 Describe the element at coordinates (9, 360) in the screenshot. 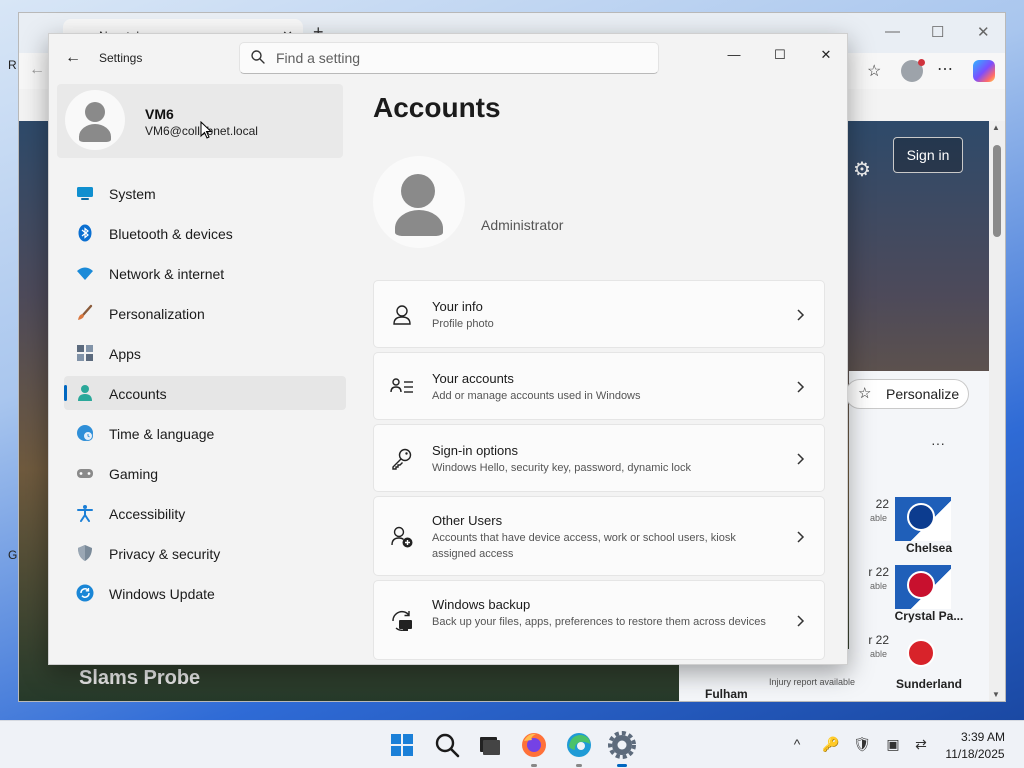

I see `desktop-edge: R G` at that location.